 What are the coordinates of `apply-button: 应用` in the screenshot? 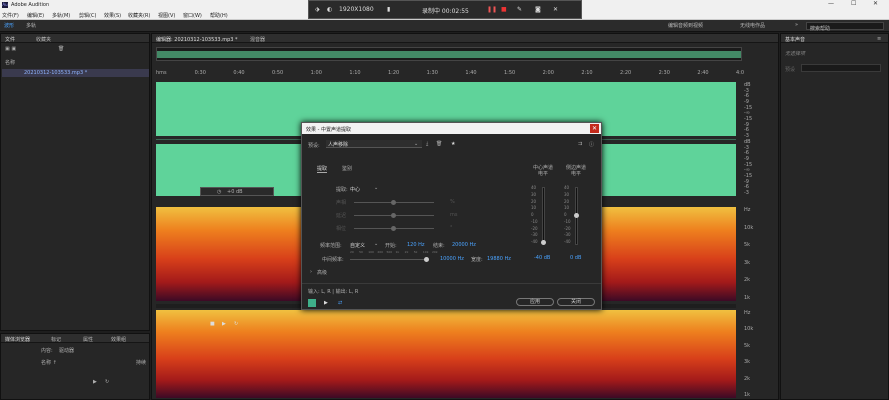 It's located at (535, 302).